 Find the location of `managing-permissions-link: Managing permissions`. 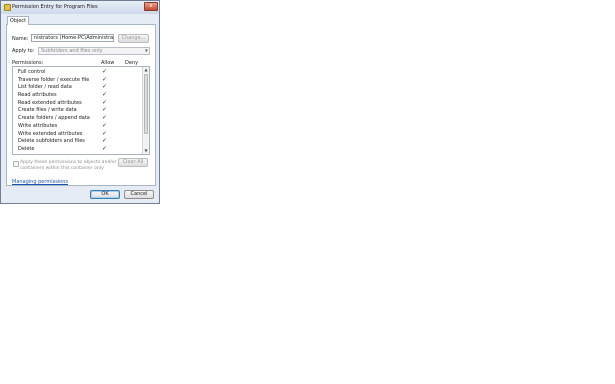

managing-permissions-link: Managing permissions is located at coordinates (40, 182).